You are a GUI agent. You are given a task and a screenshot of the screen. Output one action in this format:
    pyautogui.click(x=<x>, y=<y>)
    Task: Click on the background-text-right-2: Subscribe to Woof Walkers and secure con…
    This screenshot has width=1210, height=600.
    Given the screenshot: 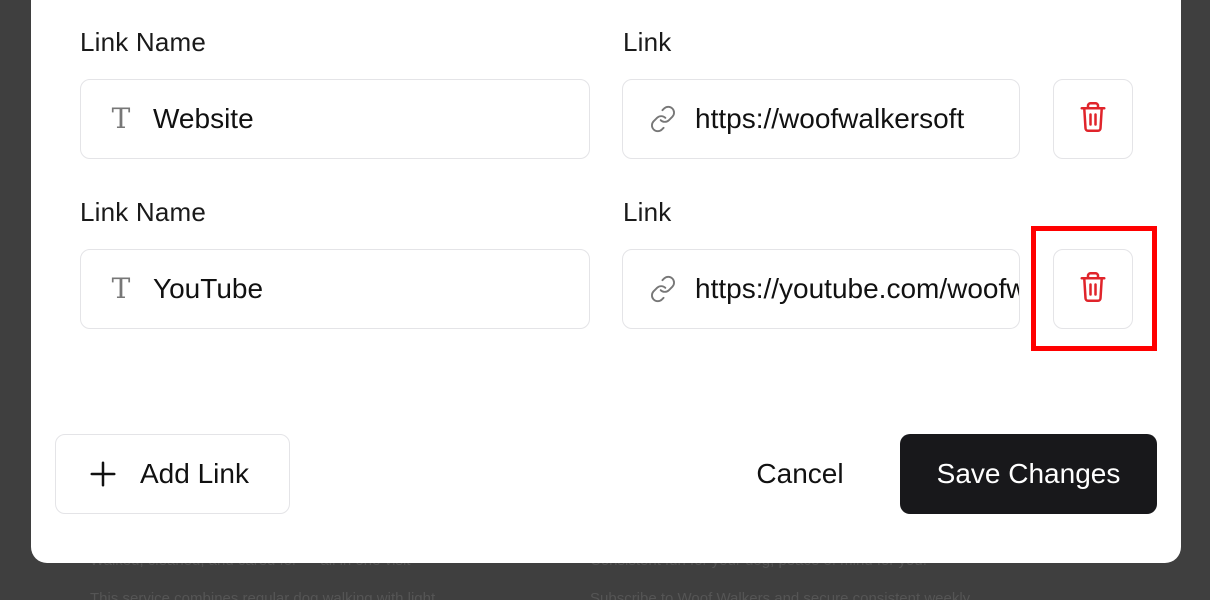 What is the action you would take?
    pyautogui.click(x=780, y=595)
    